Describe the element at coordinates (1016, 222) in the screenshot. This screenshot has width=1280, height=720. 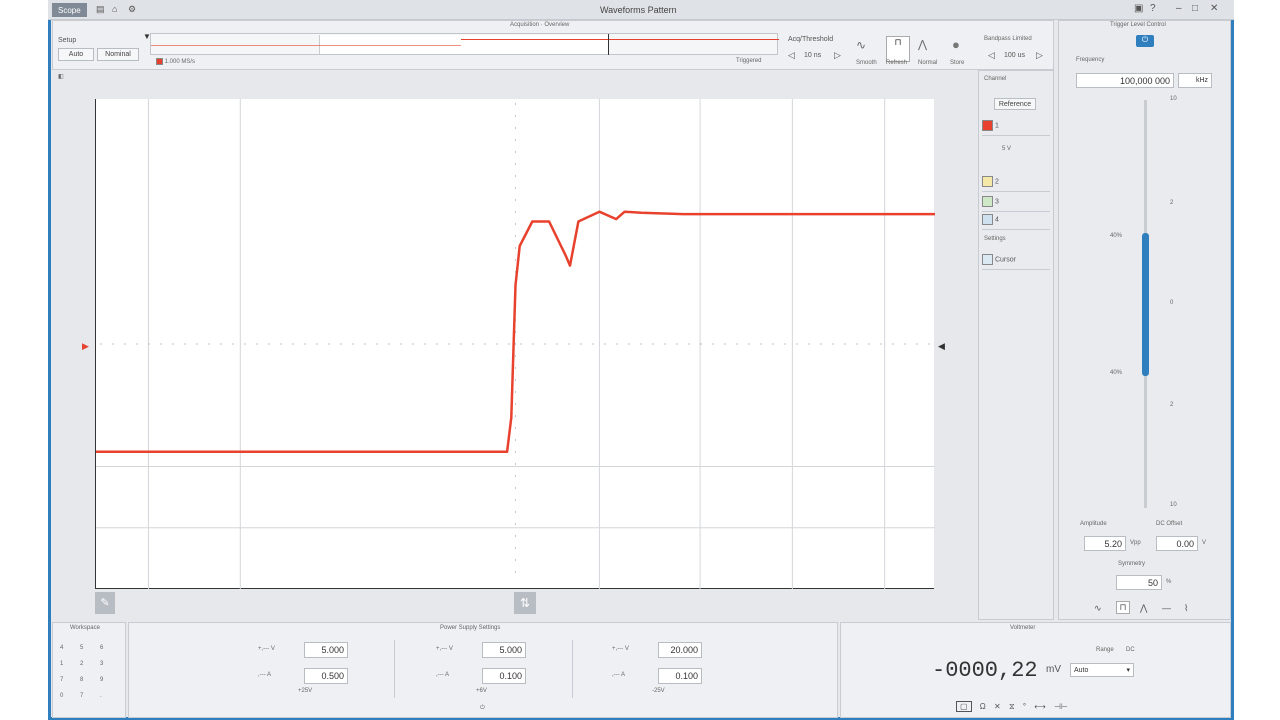
I see `ch4-row: 4` at that location.